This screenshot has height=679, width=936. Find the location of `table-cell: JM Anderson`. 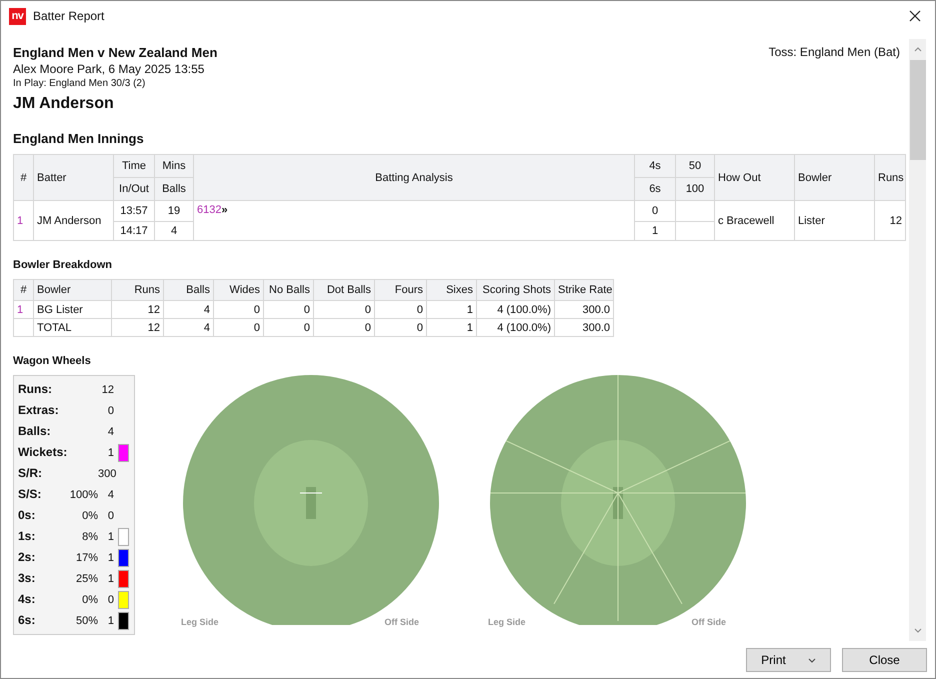

table-cell: JM Anderson is located at coordinates (74, 220).